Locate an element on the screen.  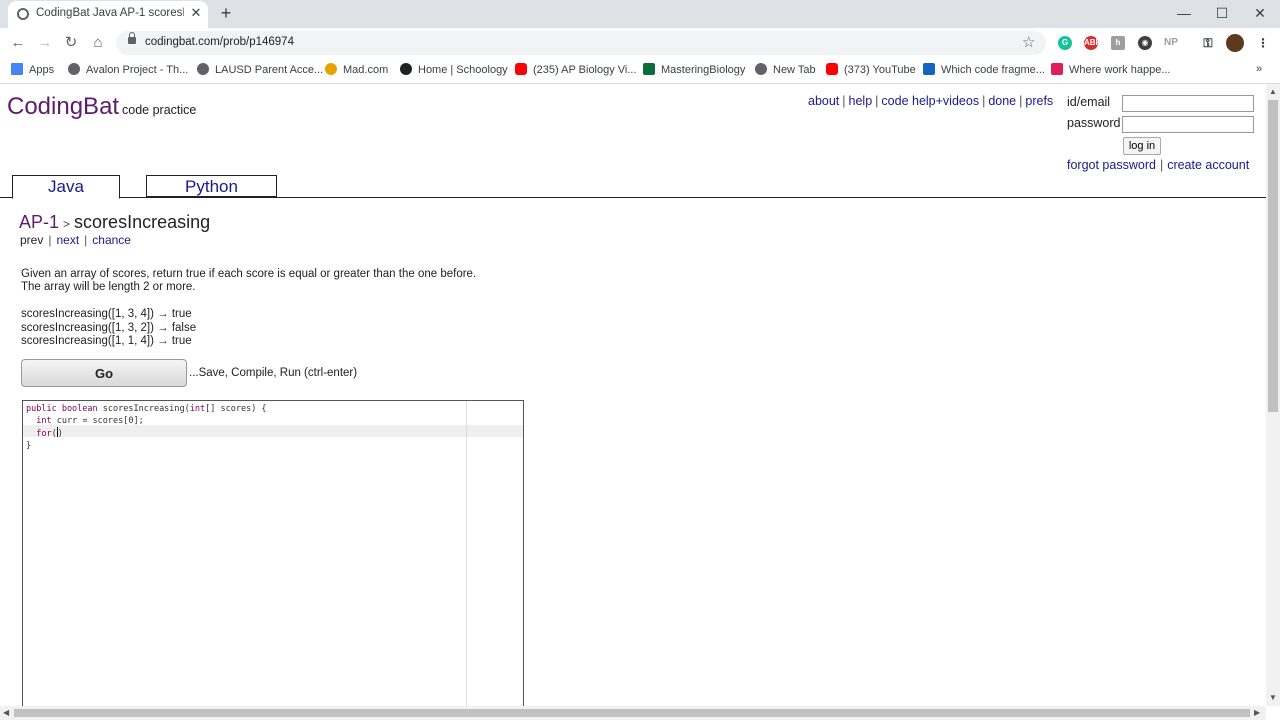
bookmark-mad: Mad.com is located at coordinates (356, 69).